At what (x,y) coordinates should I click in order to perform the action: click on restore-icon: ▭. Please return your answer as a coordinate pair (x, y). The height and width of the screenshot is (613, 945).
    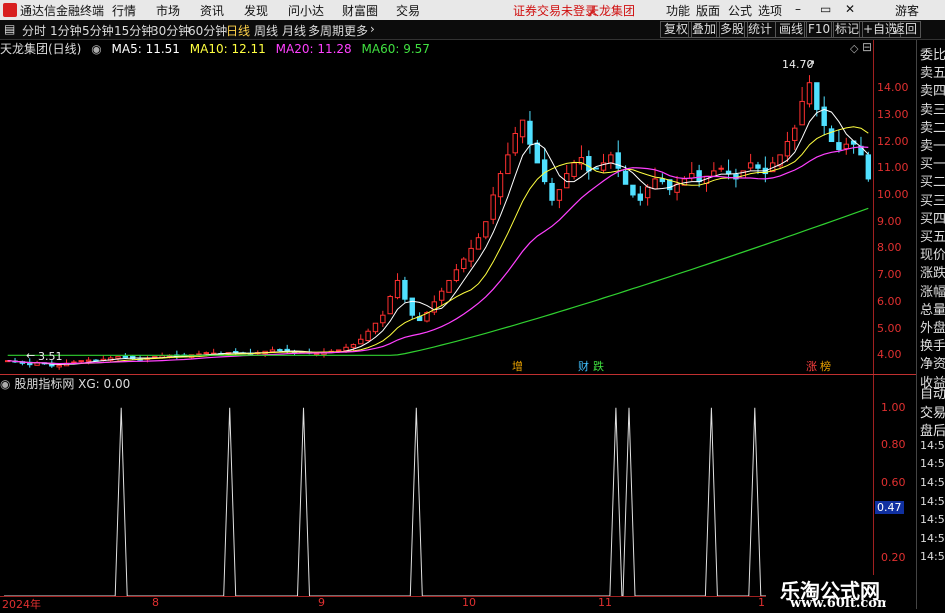
    Looking at the image, I should click on (825, 9).